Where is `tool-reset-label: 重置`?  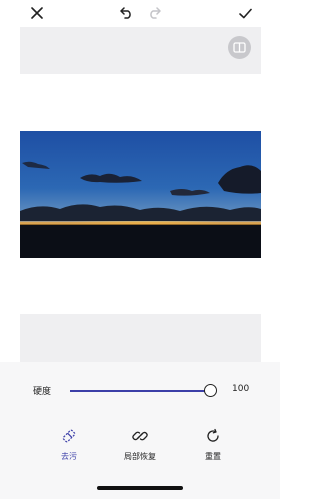
tool-reset-label: 重置 is located at coordinates (213, 456).